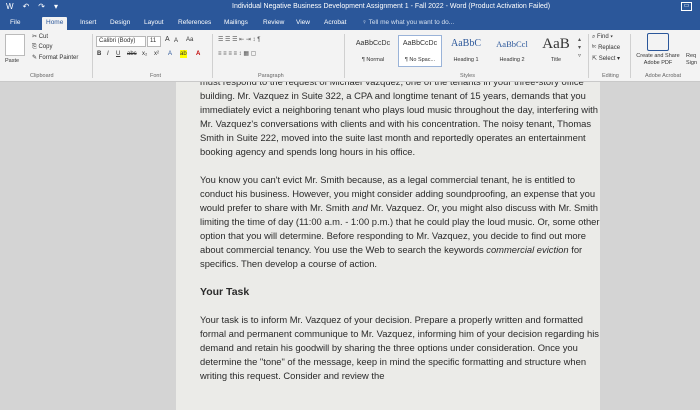 This screenshot has height=410, width=700. What do you see at coordinates (579, 48) in the screenshot?
I see `styles-scroll-icon: ▴ ▾ ▿` at bounding box center [579, 48].